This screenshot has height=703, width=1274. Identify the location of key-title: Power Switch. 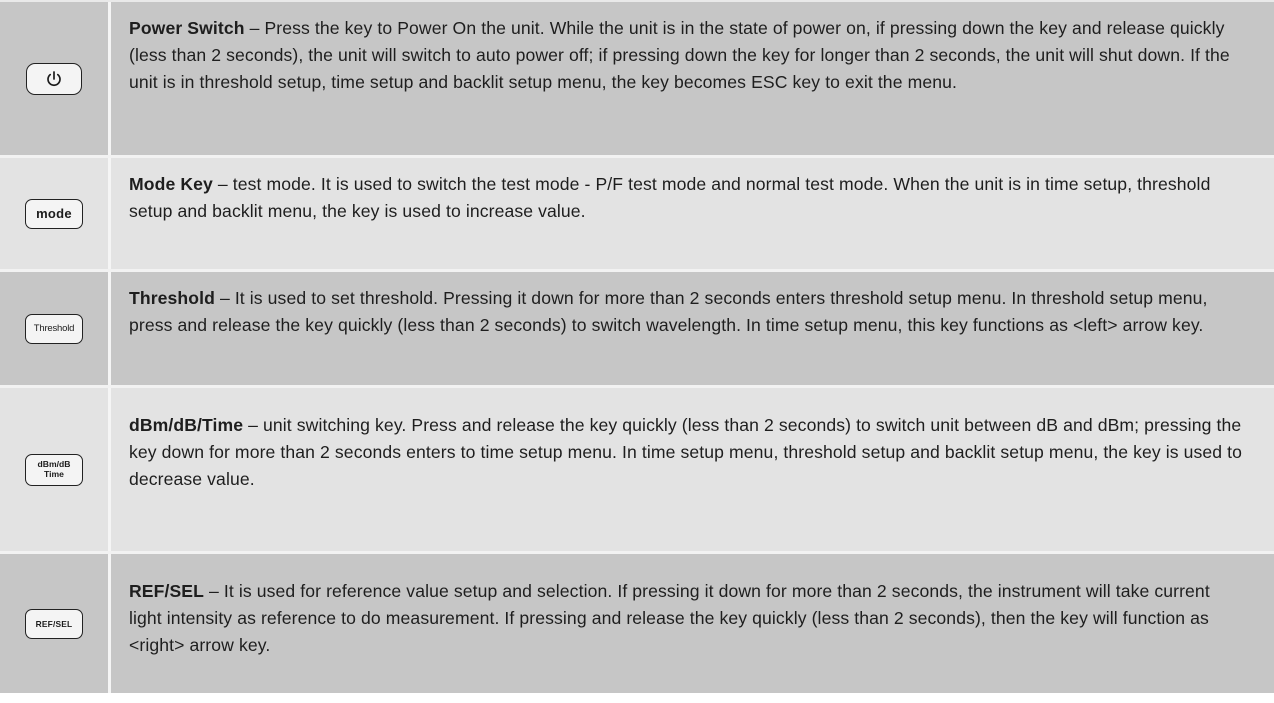
(187, 28).